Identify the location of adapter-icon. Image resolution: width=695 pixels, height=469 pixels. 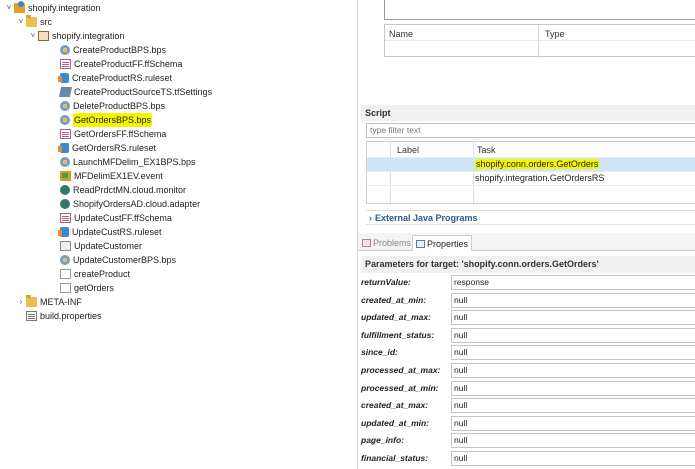
(65, 204).